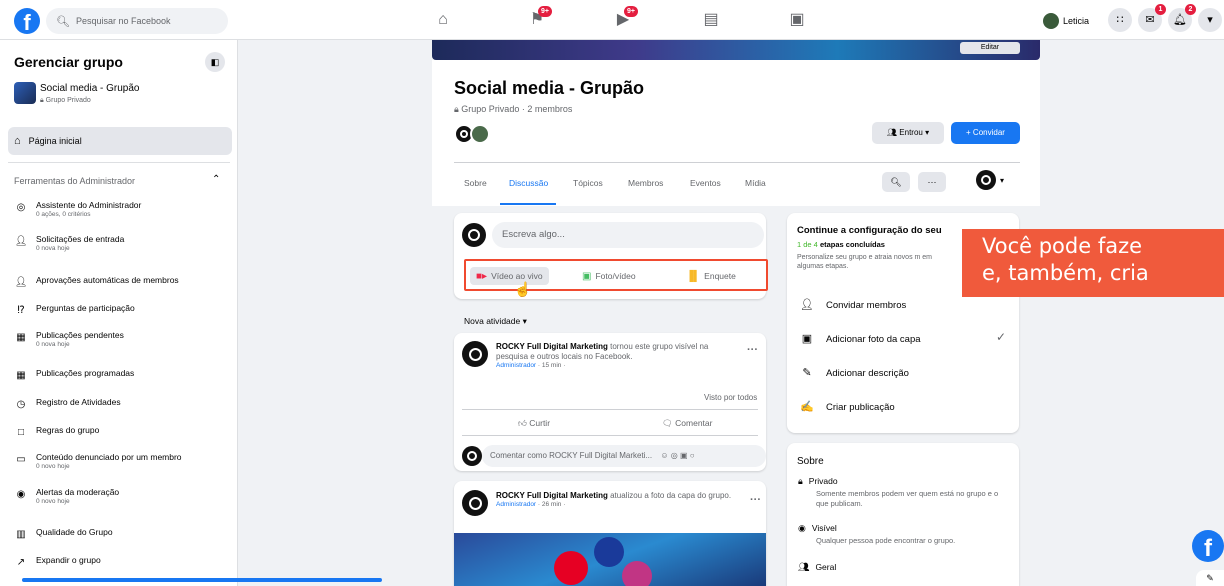 This screenshot has height=586, width=1224. Describe the element at coordinates (1210, 578) in the screenshot. I see `new-message-icon: ✎` at that location.